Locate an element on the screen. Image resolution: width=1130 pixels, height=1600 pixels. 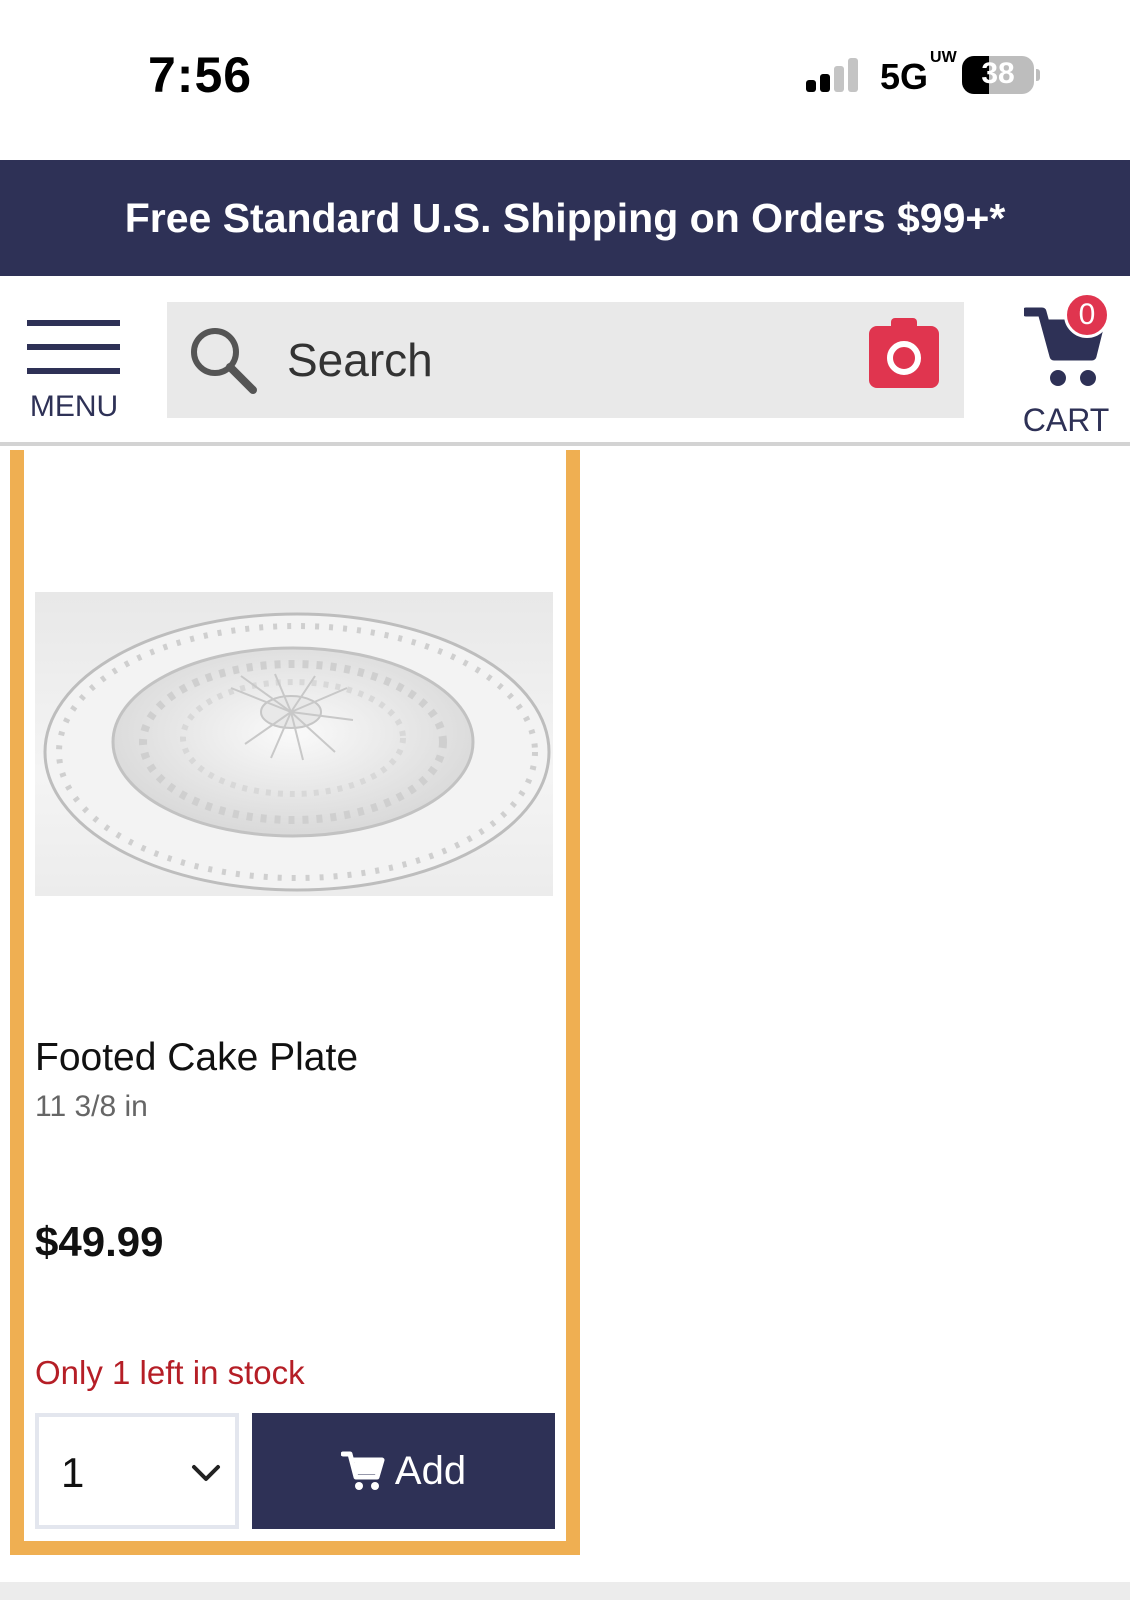
status-time: 7:56 is located at coordinates (200, 75).